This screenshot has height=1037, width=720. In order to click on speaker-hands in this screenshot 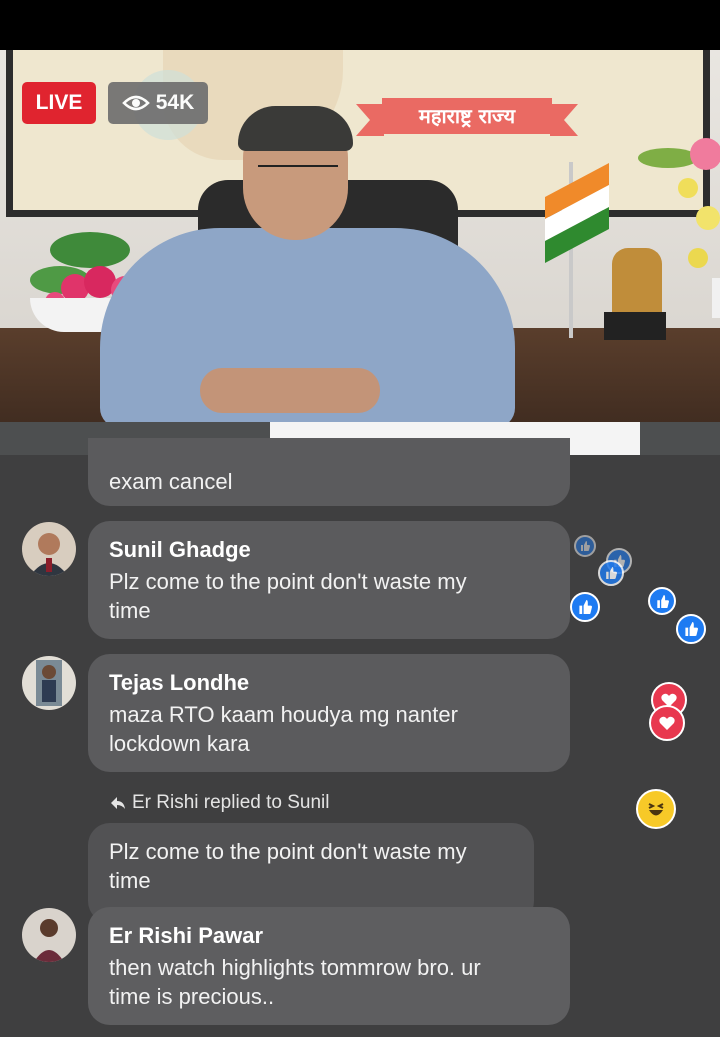, I will do `click(290, 390)`.